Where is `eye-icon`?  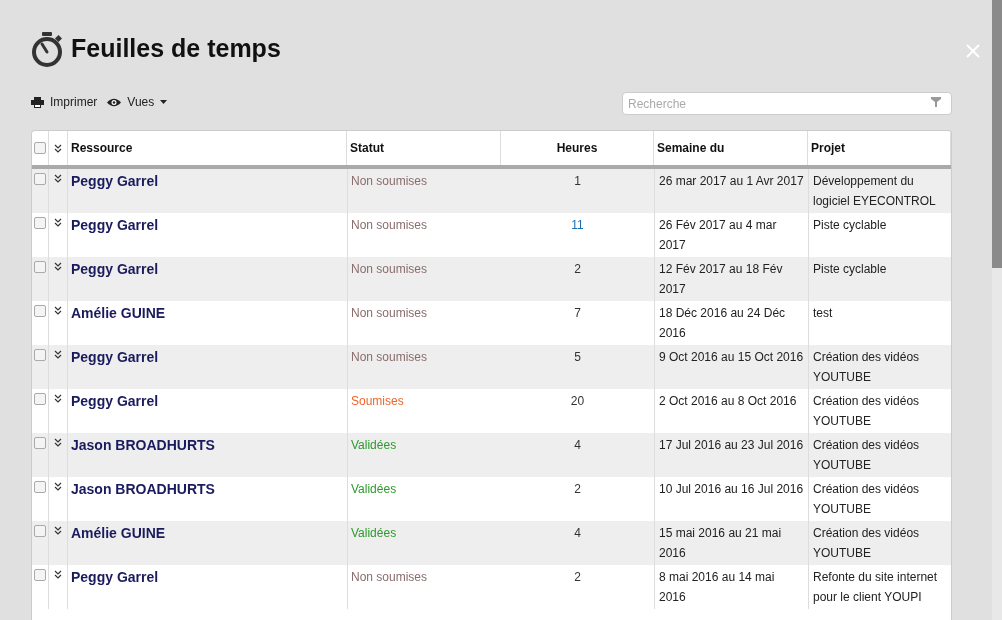
eye-icon is located at coordinates (114, 102).